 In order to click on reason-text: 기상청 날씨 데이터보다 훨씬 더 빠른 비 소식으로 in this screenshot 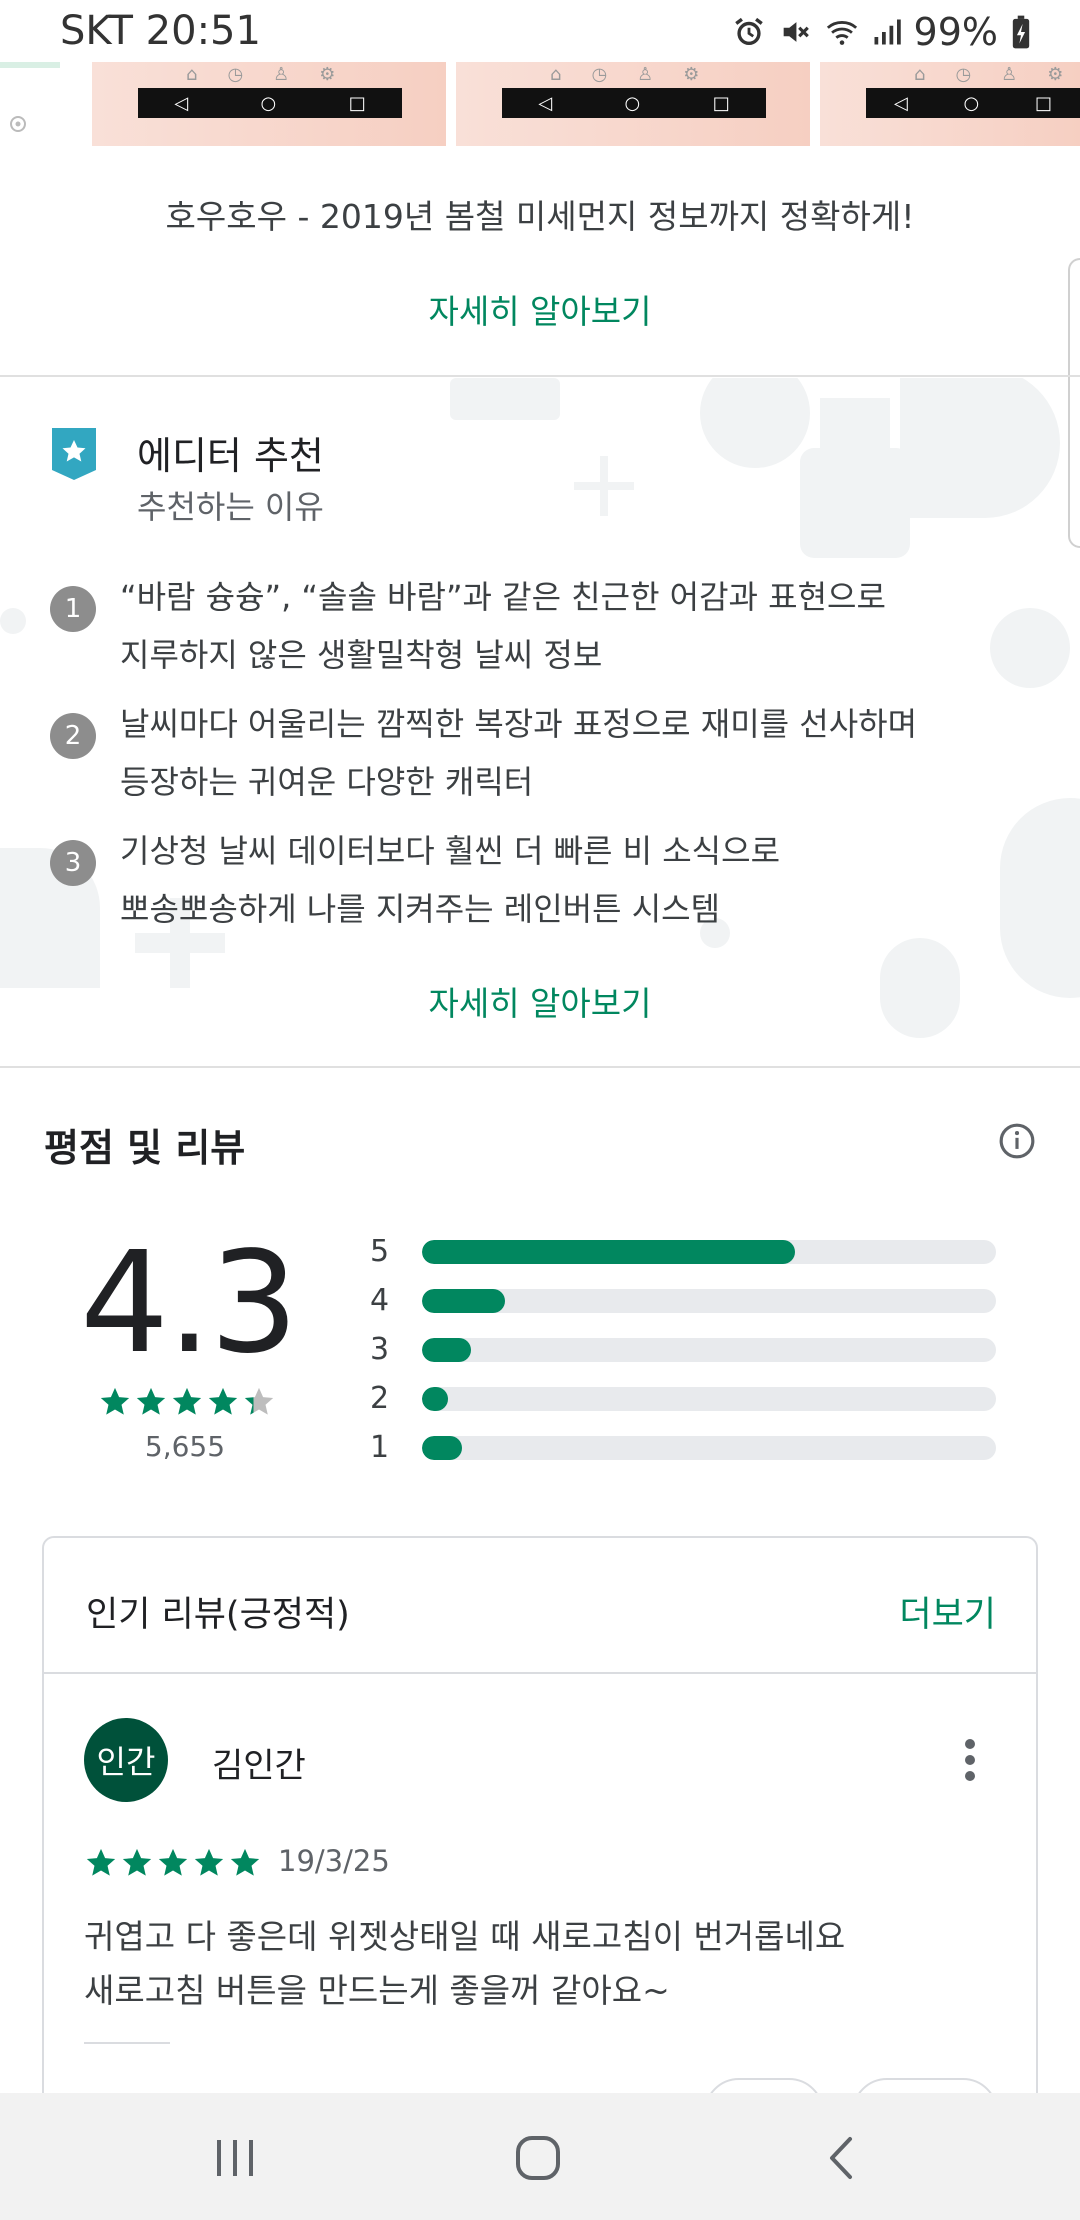, I will do `click(450, 851)`.